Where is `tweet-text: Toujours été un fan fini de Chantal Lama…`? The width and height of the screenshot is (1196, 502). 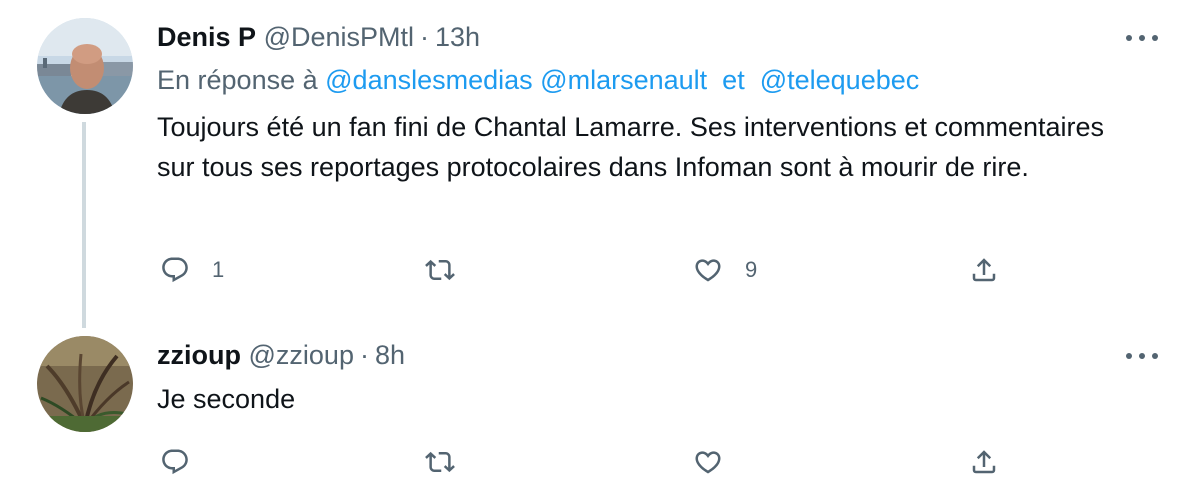 tweet-text: Toujours été un fan fini de Chantal Lama… is located at coordinates (631, 147).